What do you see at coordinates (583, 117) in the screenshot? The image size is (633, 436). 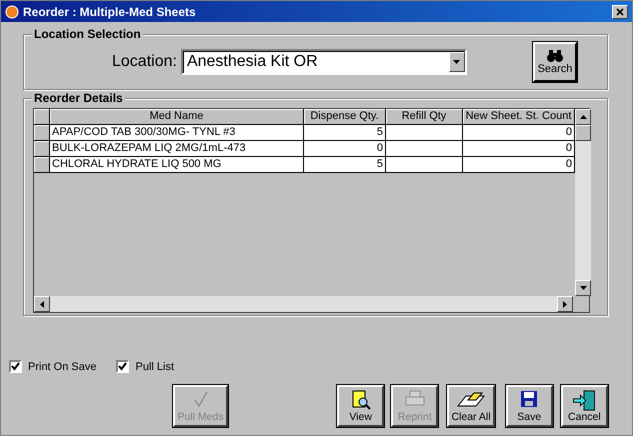 I see `up-arrow-icon` at bounding box center [583, 117].